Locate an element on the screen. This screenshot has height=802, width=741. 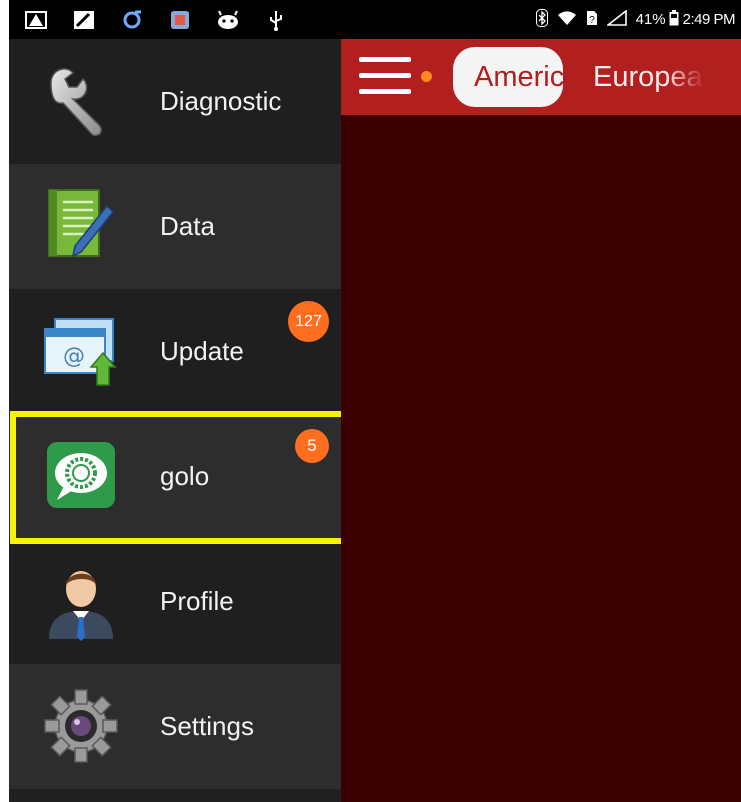
update-count-badge: 127 is located at coordinates (308, 321).